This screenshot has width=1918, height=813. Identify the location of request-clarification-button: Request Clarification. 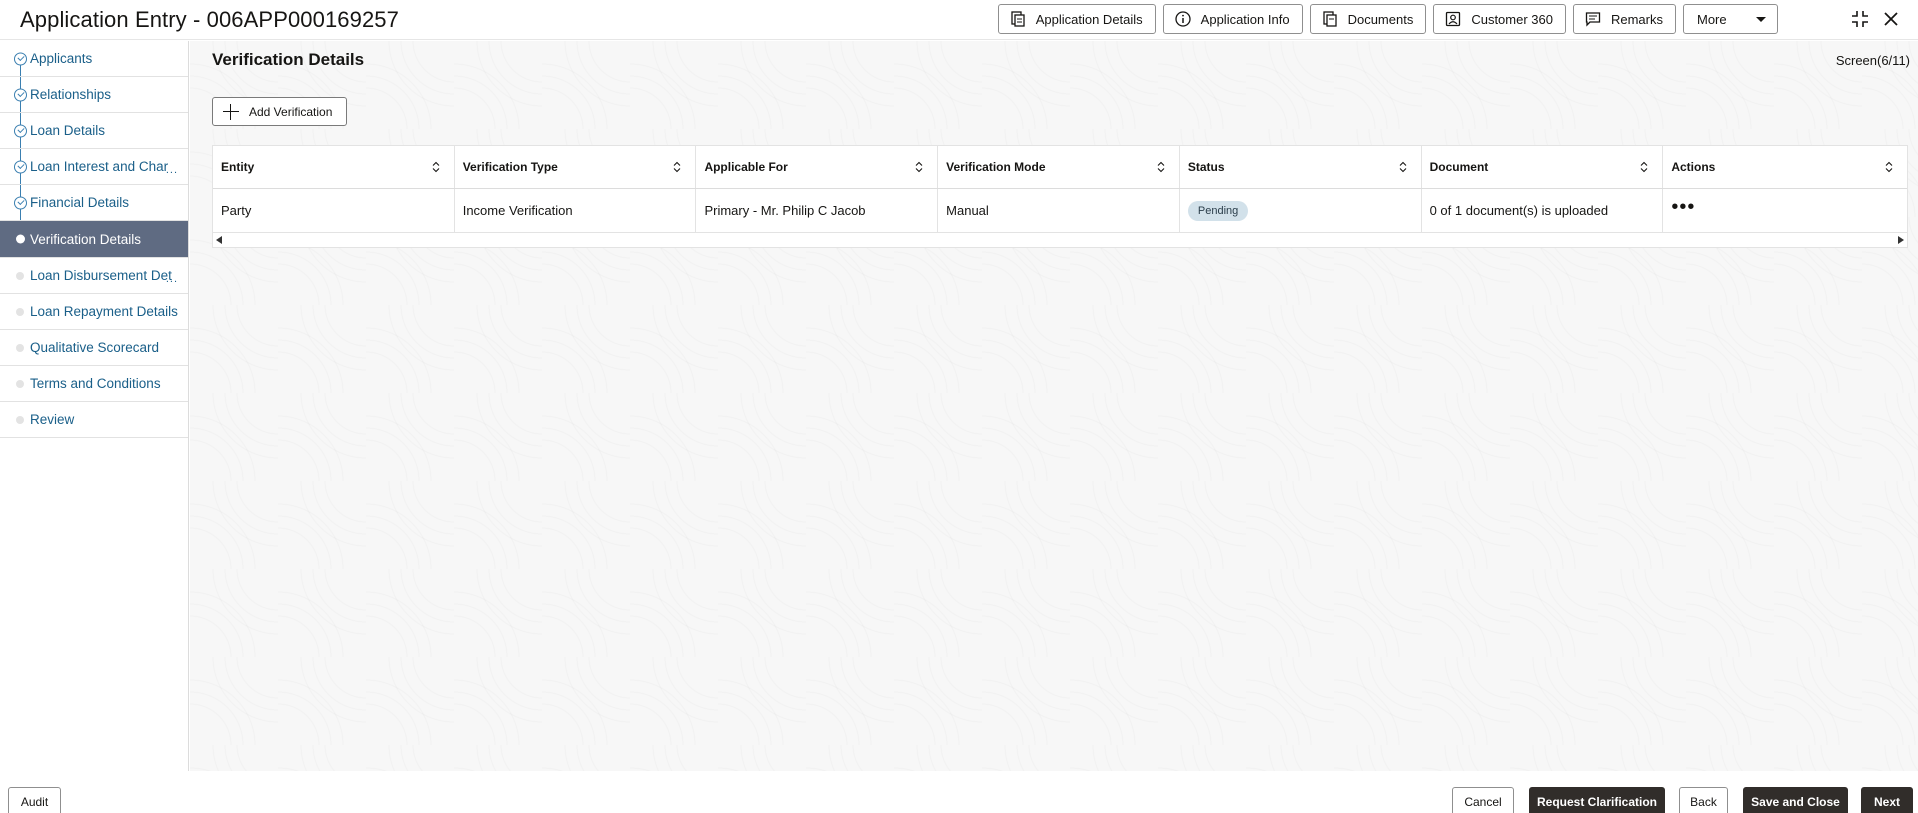
(1597, 800).